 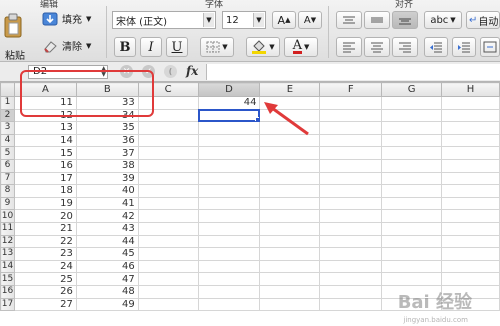 What do you see at coordinates (107, 191) in the screenshot?
I see `cell-b8: 40` at bounding box center [107, 191].